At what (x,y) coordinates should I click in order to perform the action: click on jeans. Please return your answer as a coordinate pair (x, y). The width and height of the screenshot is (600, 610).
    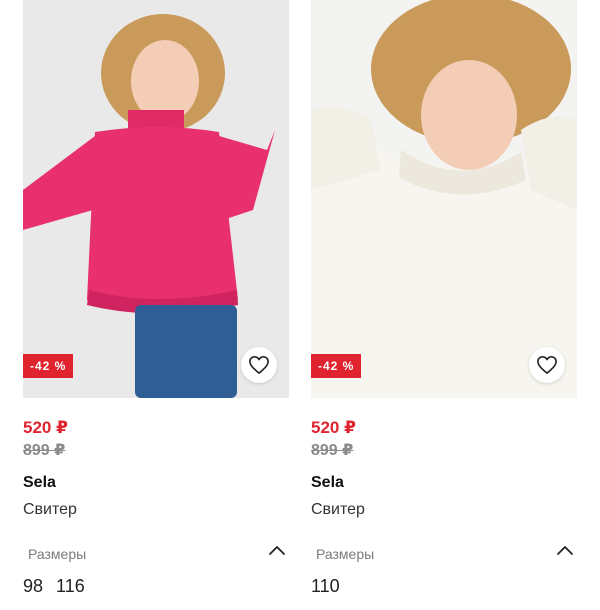
    Looking at the image, I should click on (186, 351).